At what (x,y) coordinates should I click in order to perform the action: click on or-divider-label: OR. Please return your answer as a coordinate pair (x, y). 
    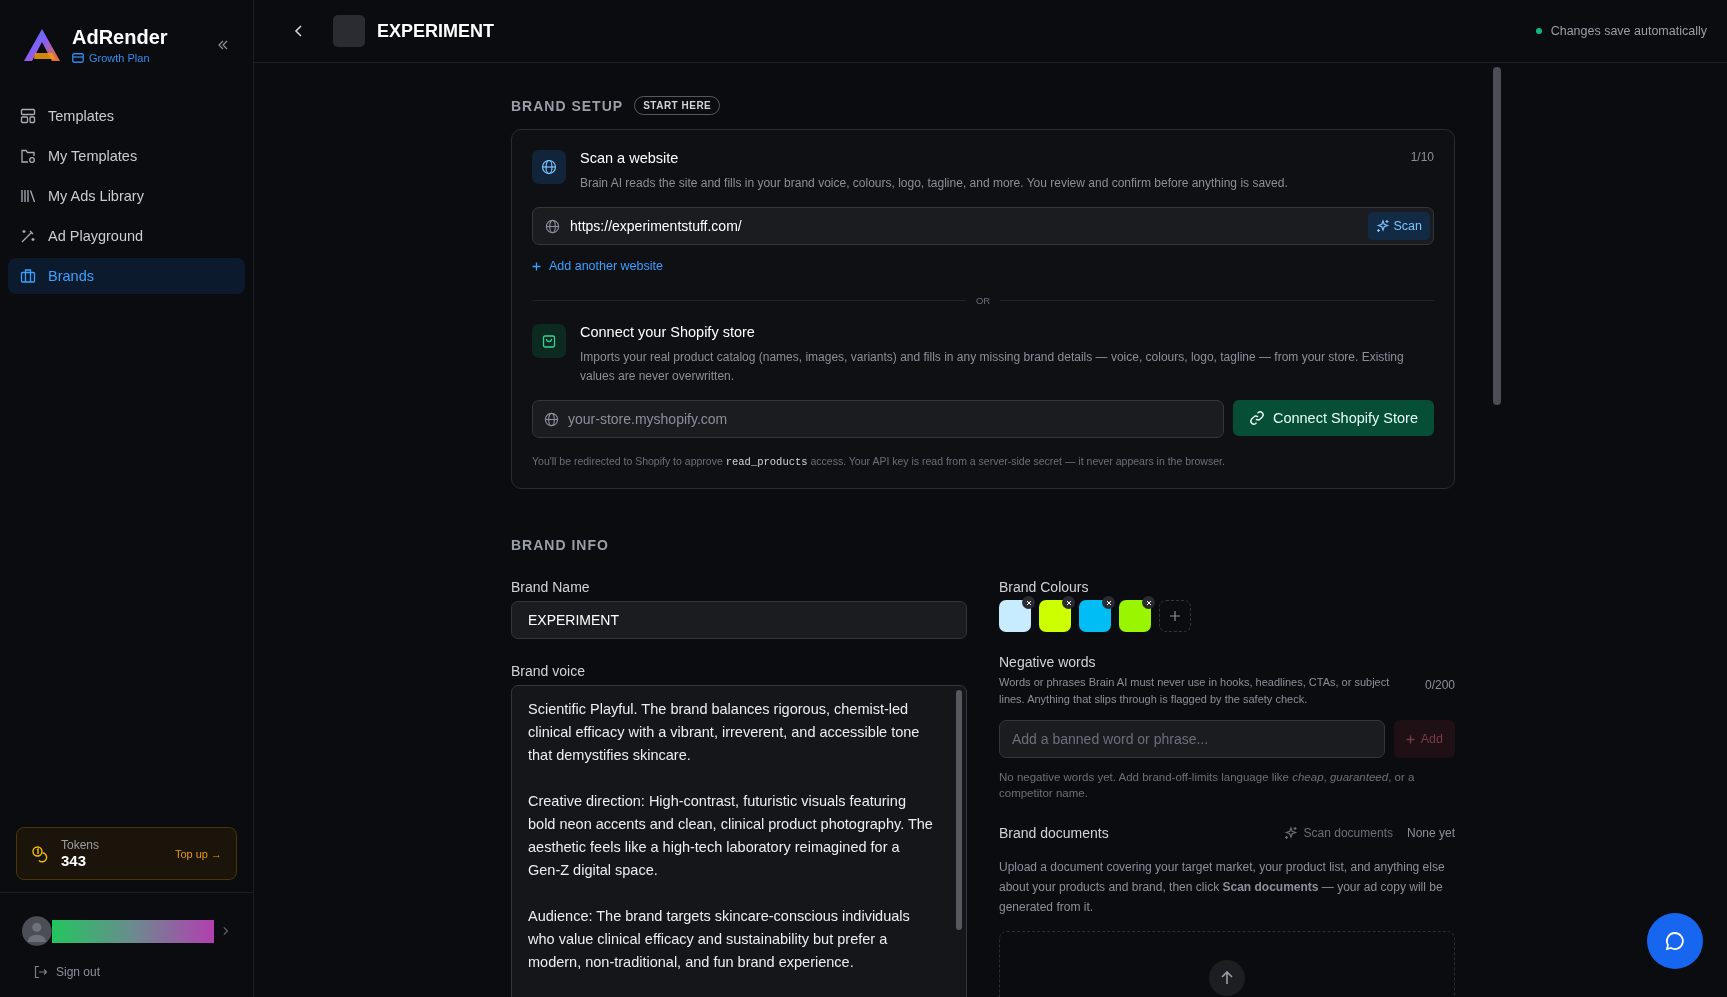
    Looking at the image, I should click on (983, 300).